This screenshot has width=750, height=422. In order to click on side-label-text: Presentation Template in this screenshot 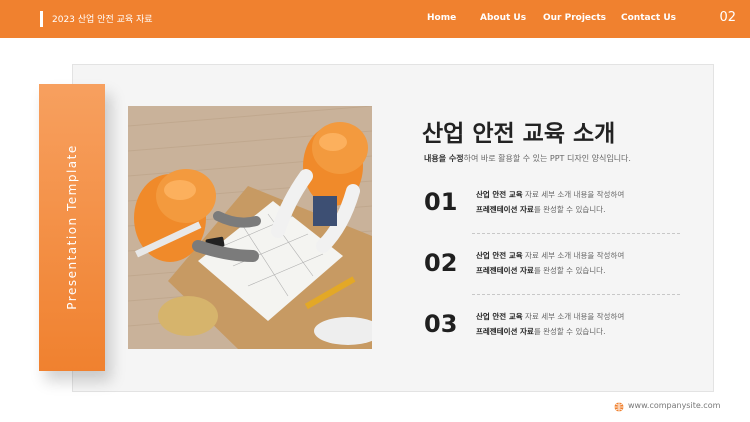, I will do `click(72, 227)`.